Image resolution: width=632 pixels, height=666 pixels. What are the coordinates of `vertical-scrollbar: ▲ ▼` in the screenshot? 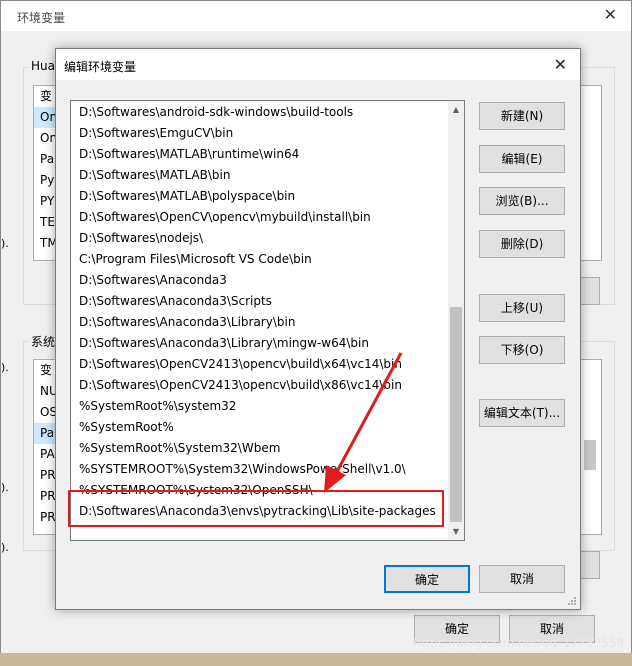 It's located at (456, 320).